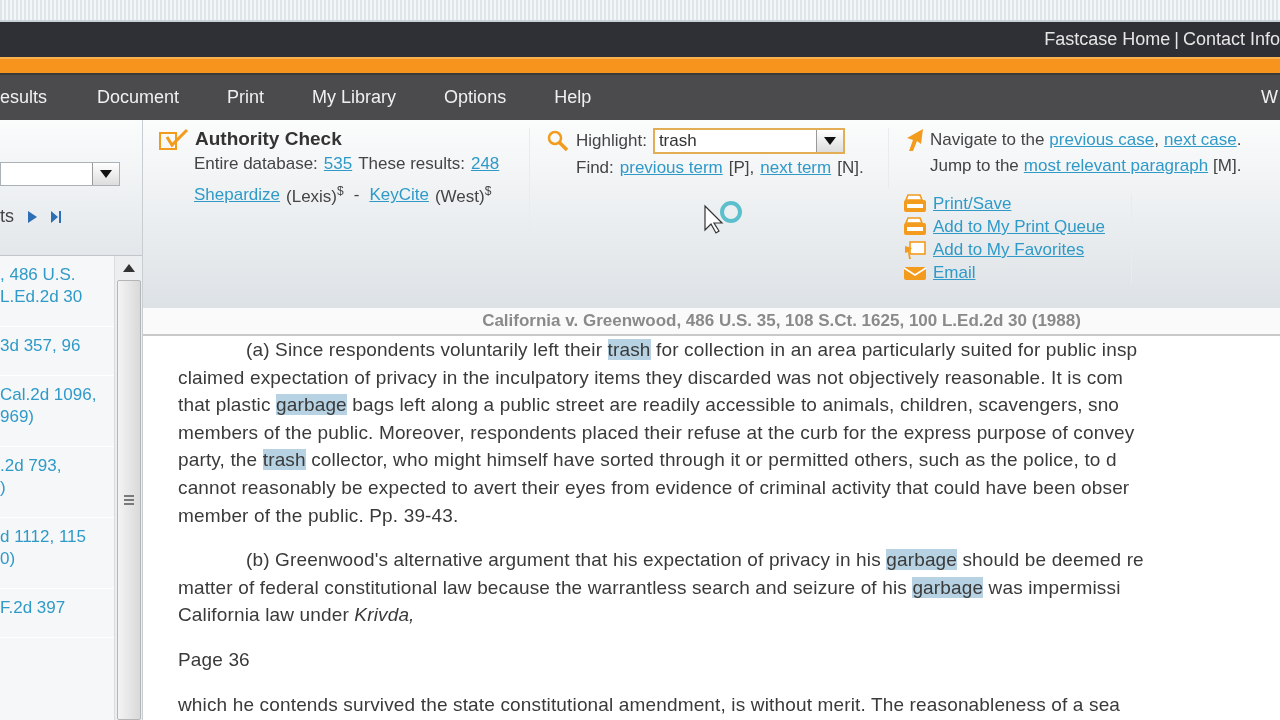 This screenshot has height=720, width=1280. What do you see at coordinates (7, 216) in the screenshot?
I see `pager-label: ts` at bounding box center [7, 216].